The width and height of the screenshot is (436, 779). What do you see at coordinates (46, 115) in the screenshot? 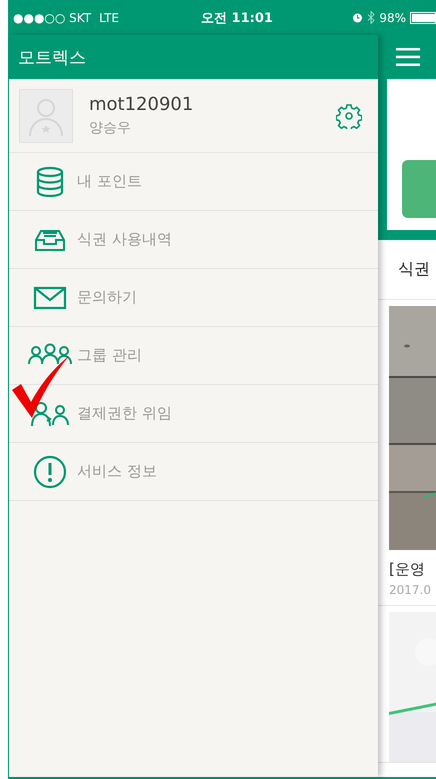
I see `avatar` at bounding box center [46, 115].